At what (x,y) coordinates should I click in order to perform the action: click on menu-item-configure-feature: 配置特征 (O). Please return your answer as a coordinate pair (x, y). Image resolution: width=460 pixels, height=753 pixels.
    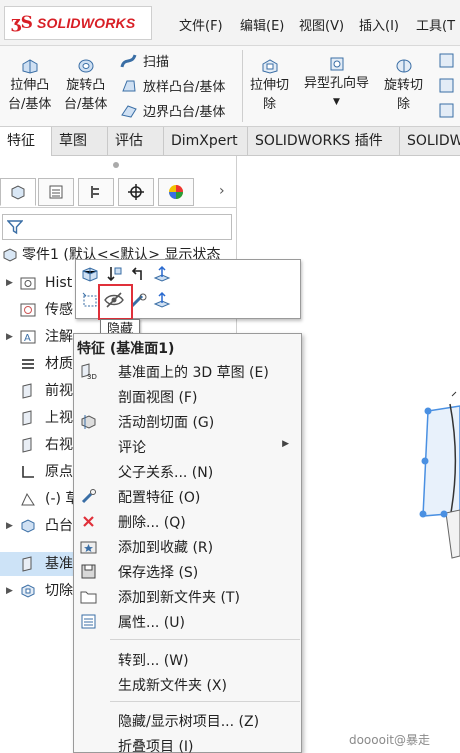
    Looking at the image, I should click on (187, 496).